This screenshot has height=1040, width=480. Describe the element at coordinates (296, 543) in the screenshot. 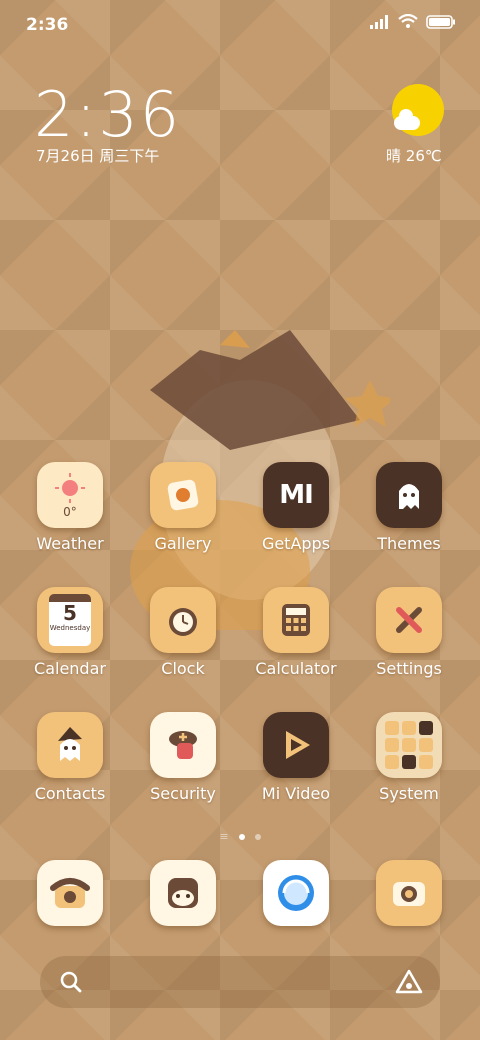

I see `app-label: GetApps` at that location.